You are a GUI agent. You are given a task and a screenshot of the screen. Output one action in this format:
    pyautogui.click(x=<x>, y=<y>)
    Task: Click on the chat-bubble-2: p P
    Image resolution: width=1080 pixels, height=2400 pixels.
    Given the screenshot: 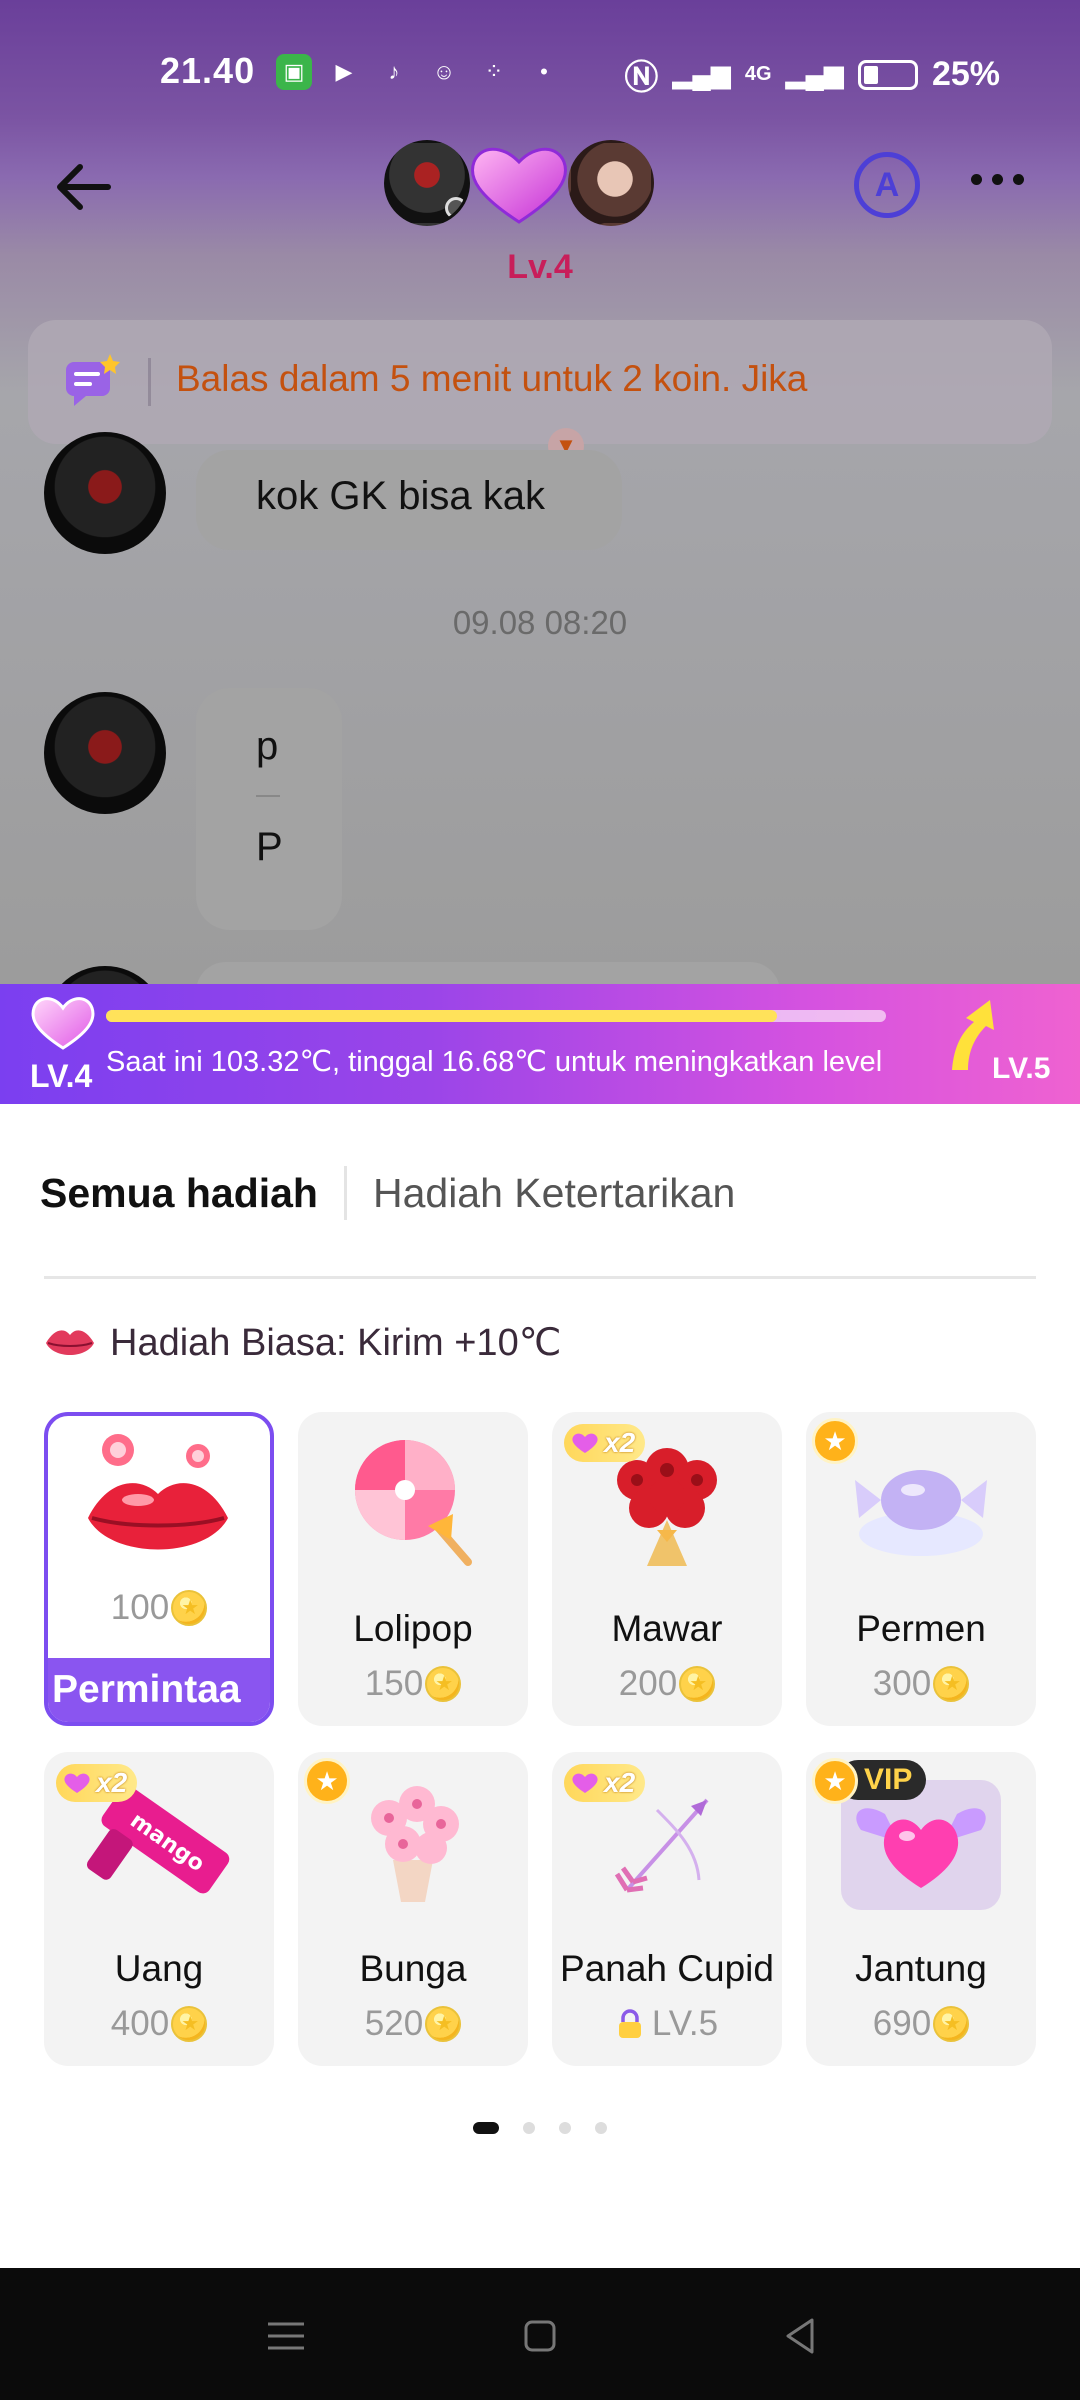 What is the action you would take?
    pyautogui.click(x=269, y=809)
    